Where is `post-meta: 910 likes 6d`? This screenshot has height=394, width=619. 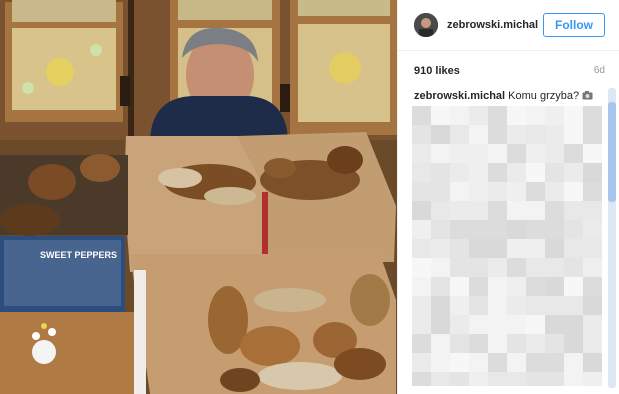
post-meta: 910 likes 6d is located at coordinates (508, 64).